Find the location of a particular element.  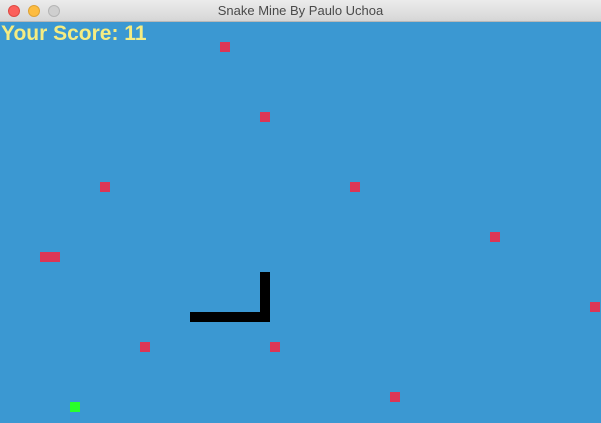

title-bar: Snake Mine By Paulo Uchoa is located at coordinates (300, 11).